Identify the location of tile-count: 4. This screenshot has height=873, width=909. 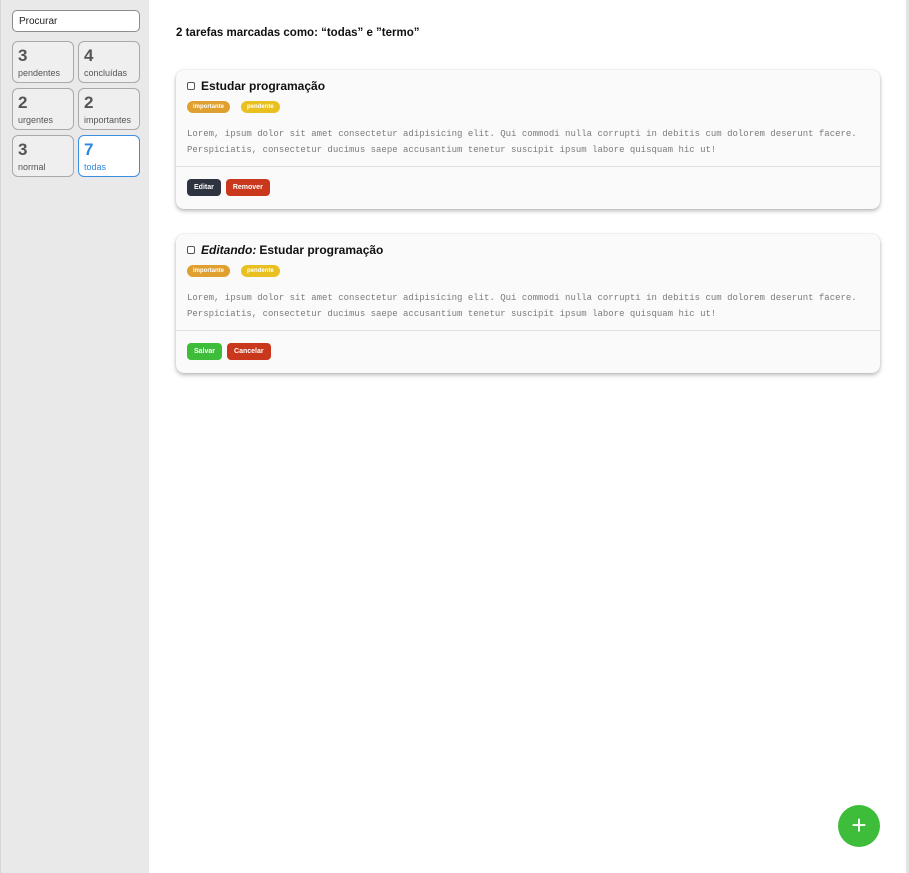
(89, 55).